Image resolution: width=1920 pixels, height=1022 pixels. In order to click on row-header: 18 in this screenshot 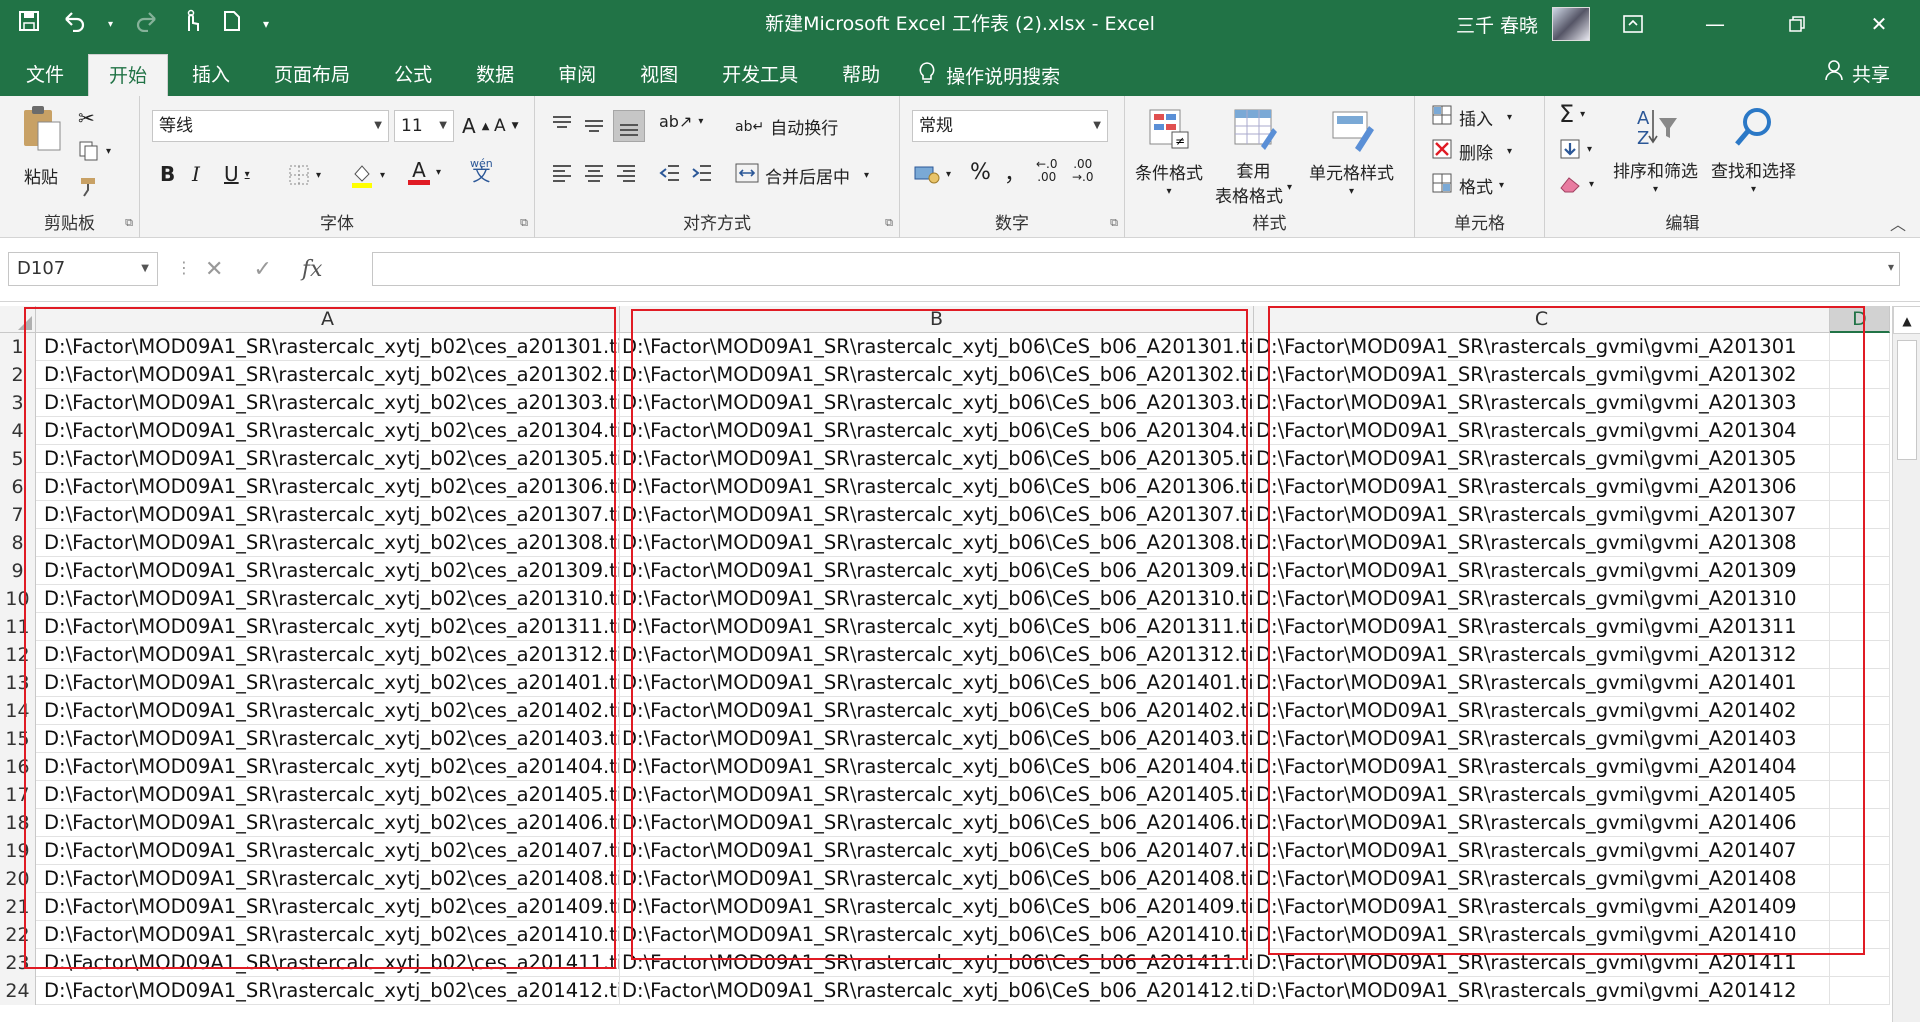, I will do `click(18, 823)`.